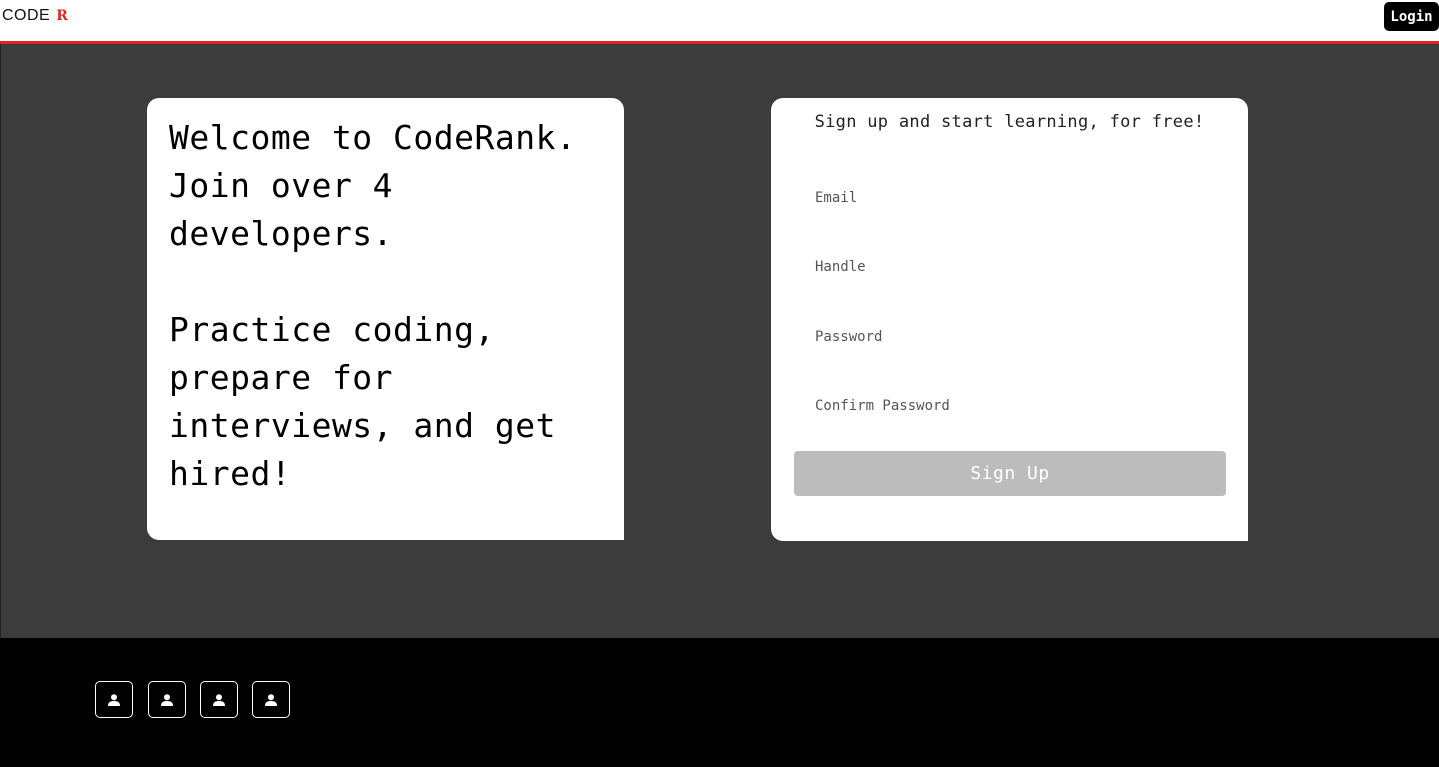  What do you see at coordinates (26, 15) in the screenshot?
I see `logo-text: CODE` at bounding box center [26, 15].